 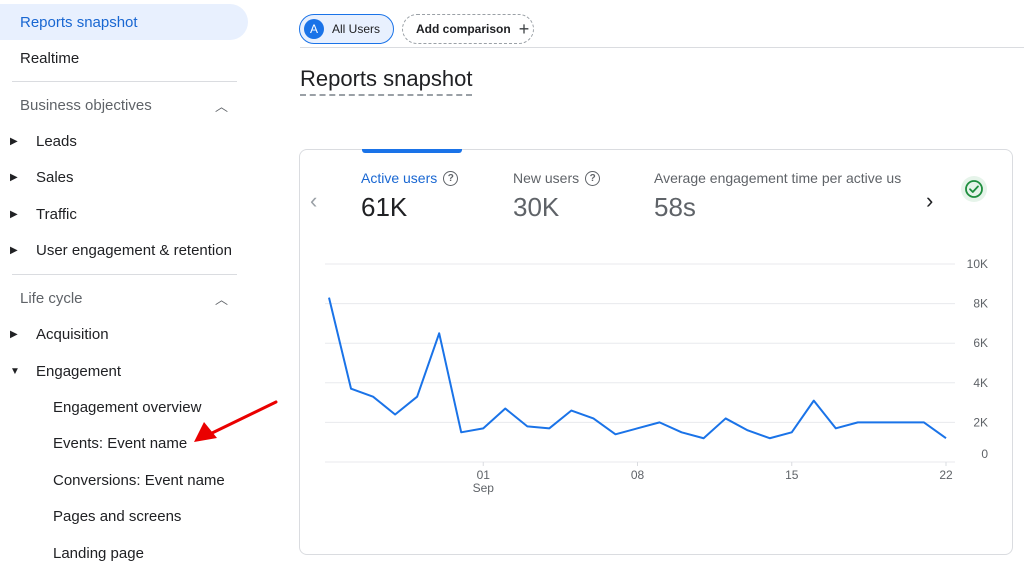 I want to click on y-tick-label: 2K, so click(x=980, y=422).